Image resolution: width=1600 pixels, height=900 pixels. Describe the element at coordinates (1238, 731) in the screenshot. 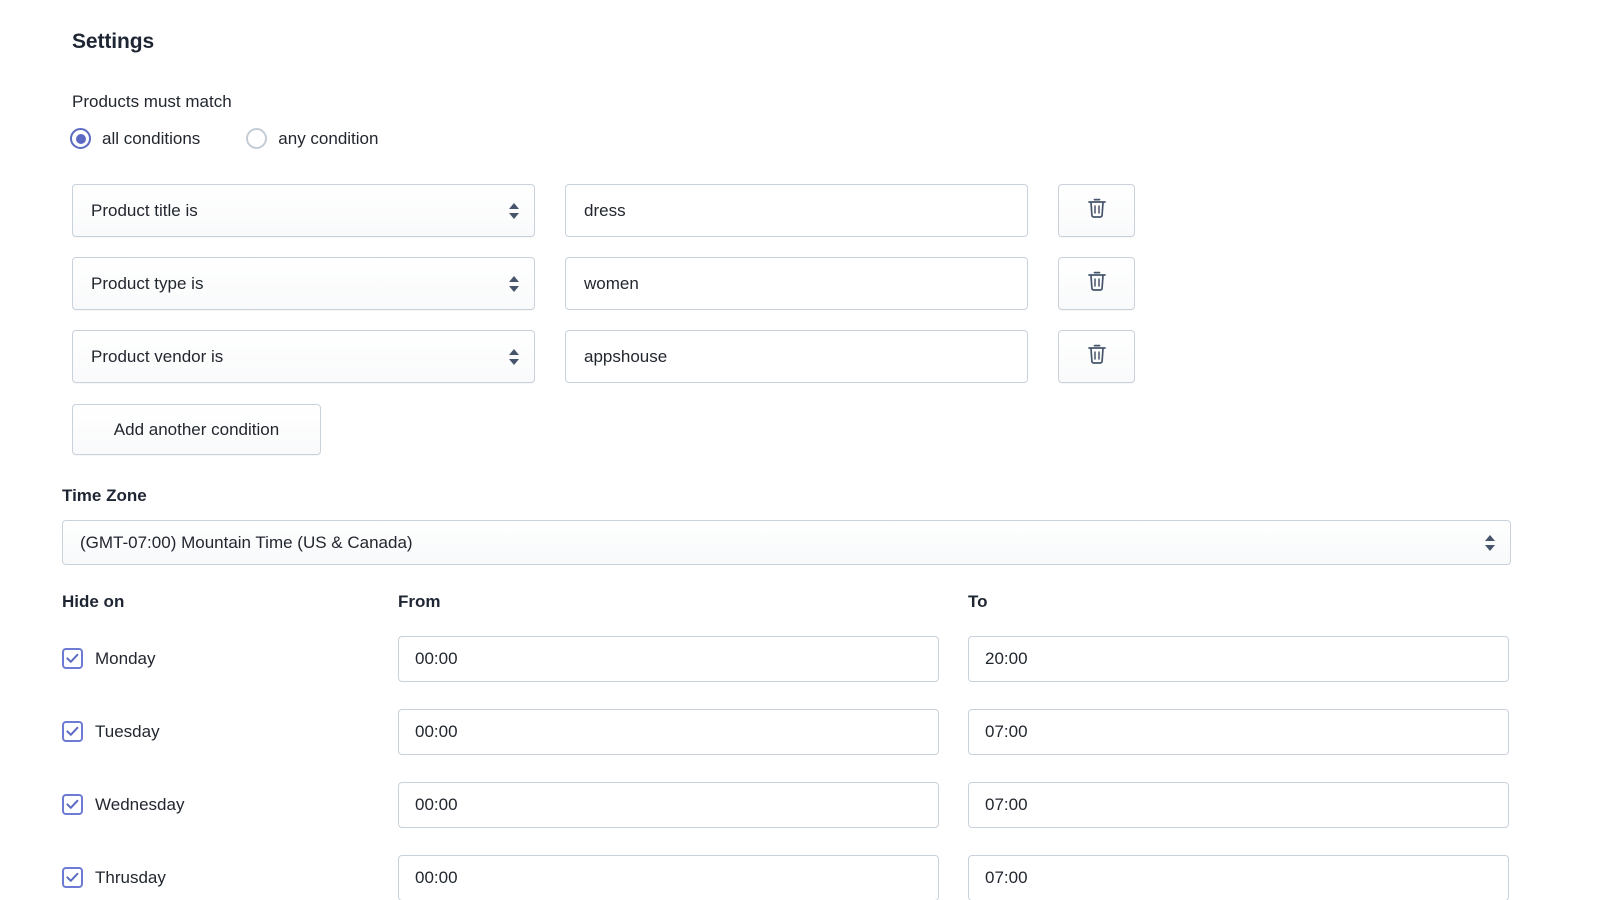

I see `to-time-input-tuesday` at that location.